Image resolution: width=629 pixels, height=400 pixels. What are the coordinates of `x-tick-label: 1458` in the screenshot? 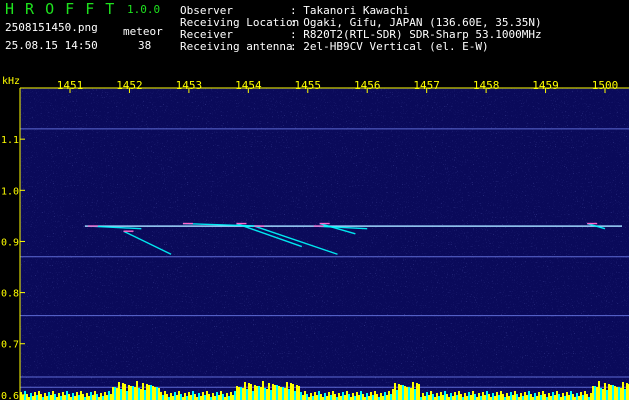 It's located at (486, 85).